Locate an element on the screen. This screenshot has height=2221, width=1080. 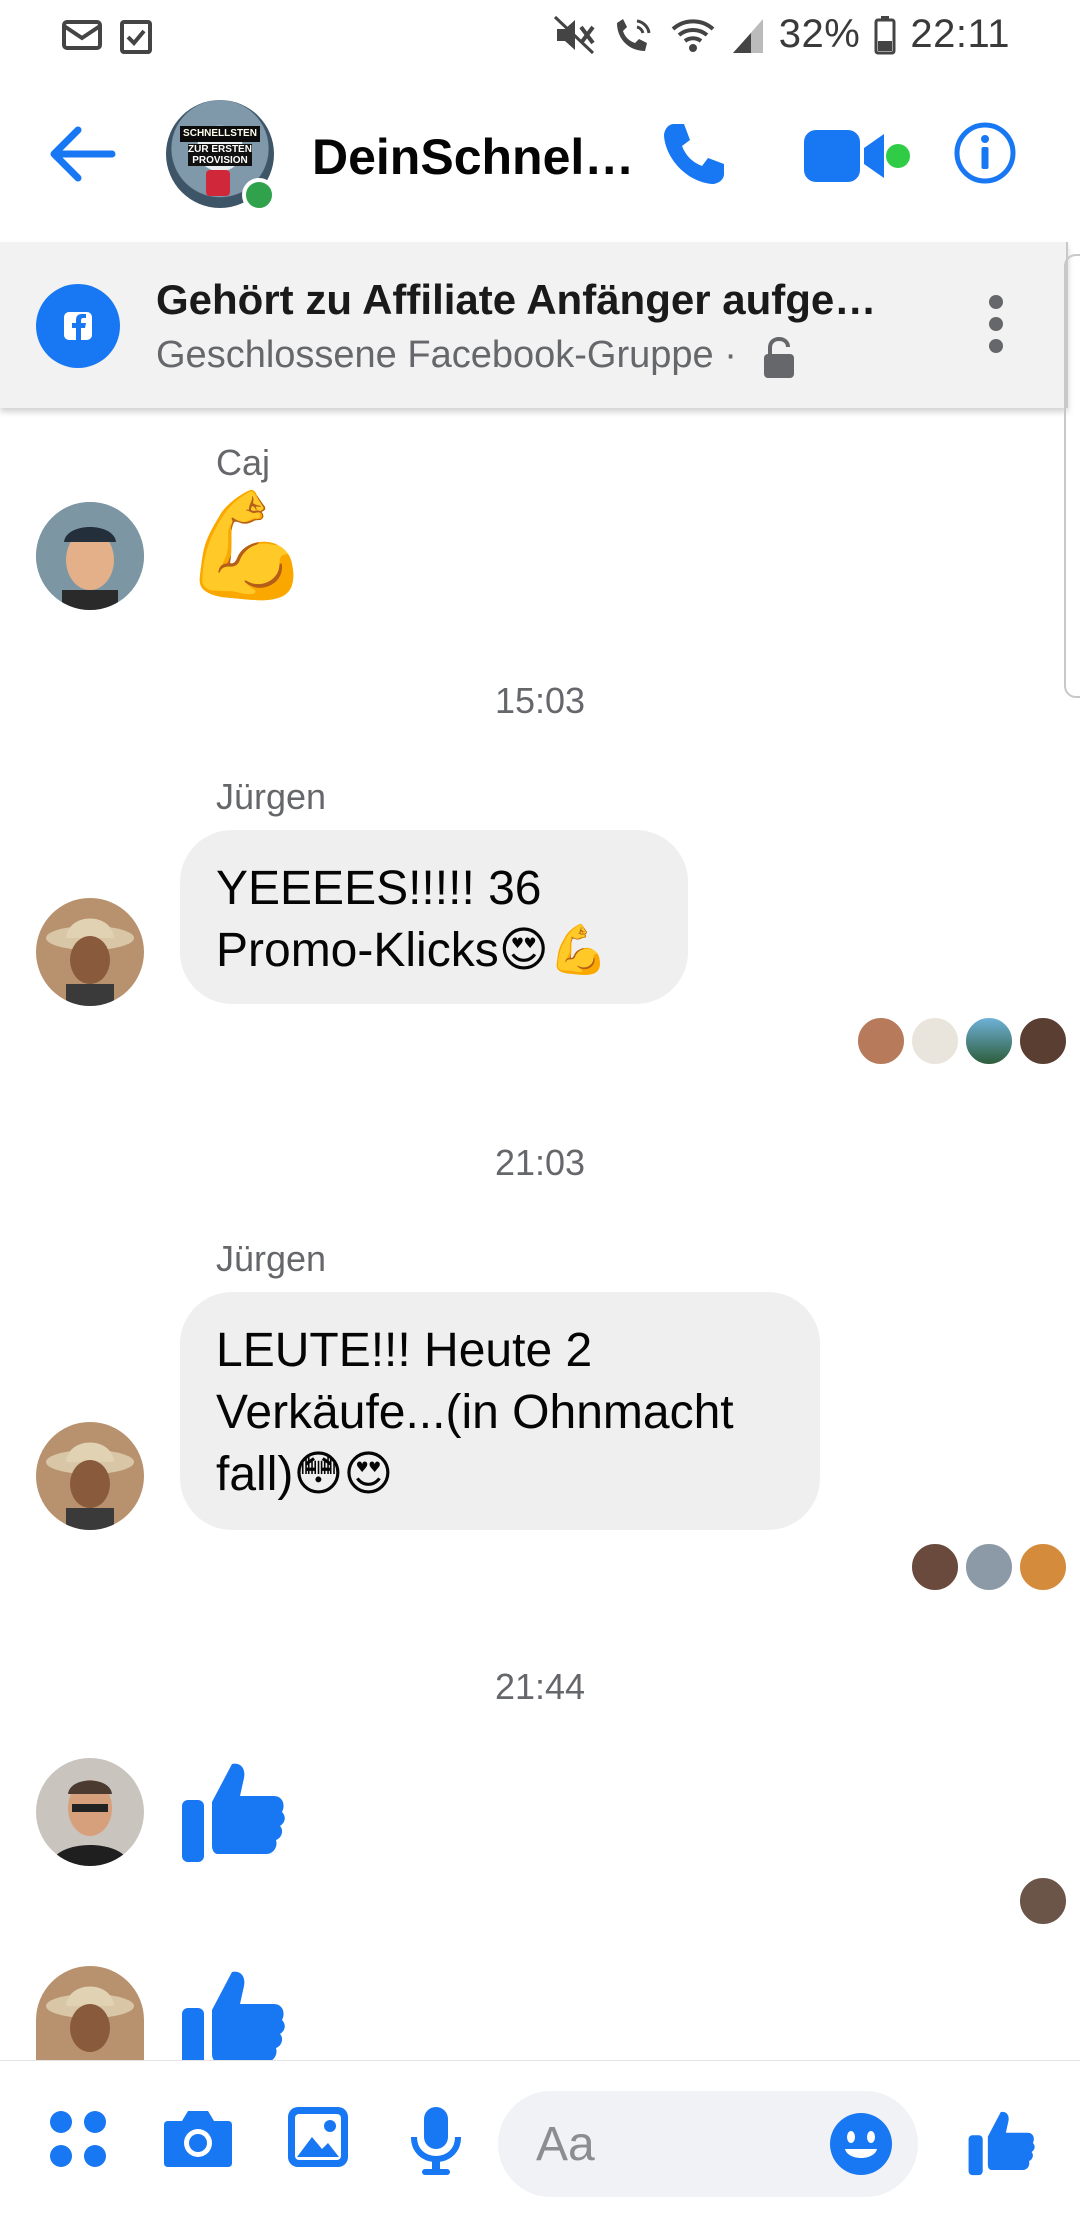
sender-name: Caj is located at coordinates (243, 462).